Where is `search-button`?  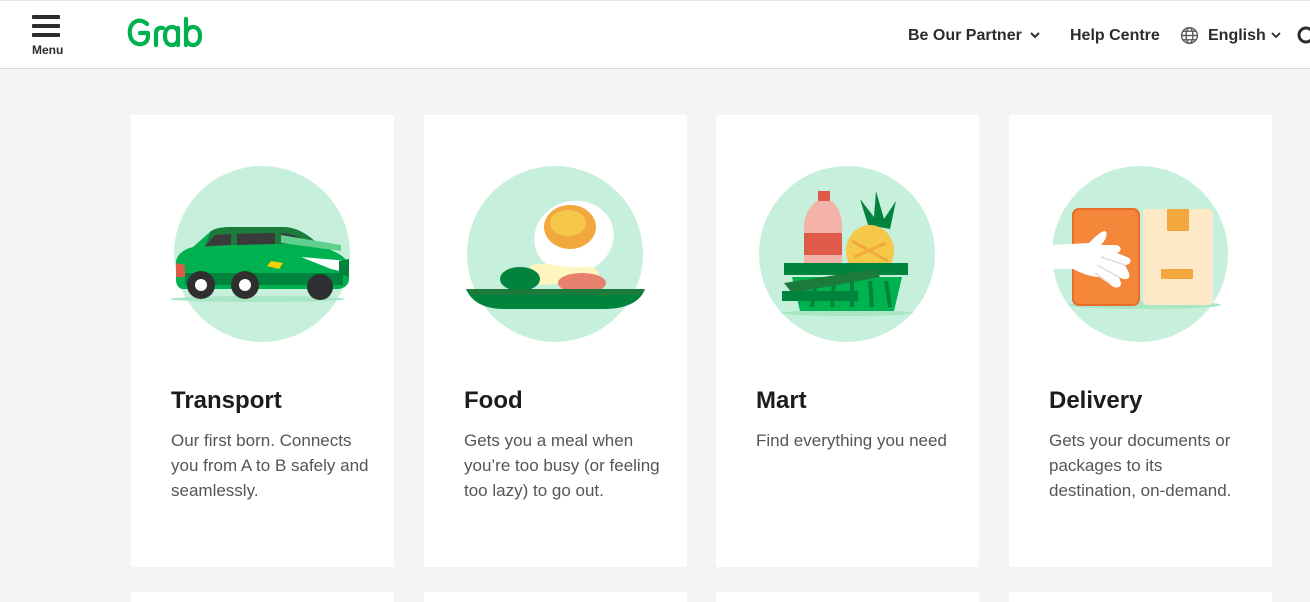
search-button is located at coordinates (1303, 35).